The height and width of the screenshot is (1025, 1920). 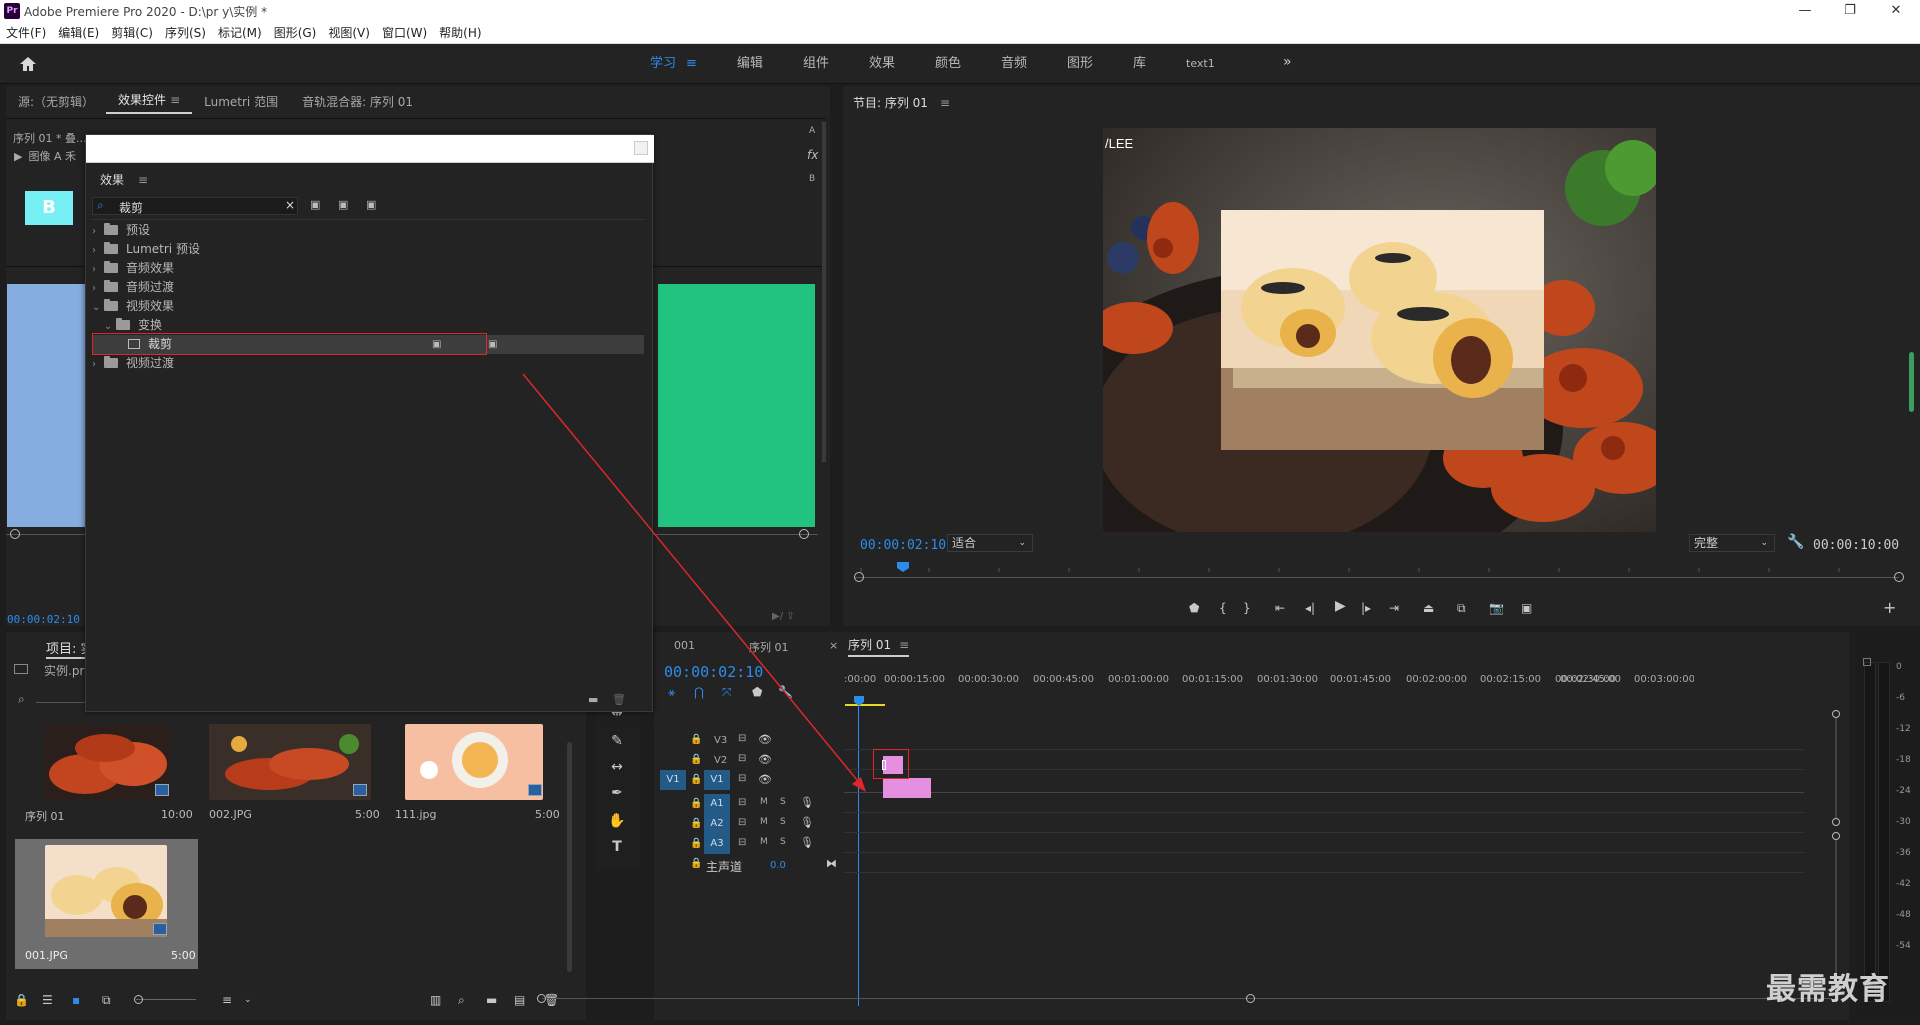 What do you see at coordinates (865, 705) in the screenshot?
I see `work-area-bar` at bounding box center [865, 705].